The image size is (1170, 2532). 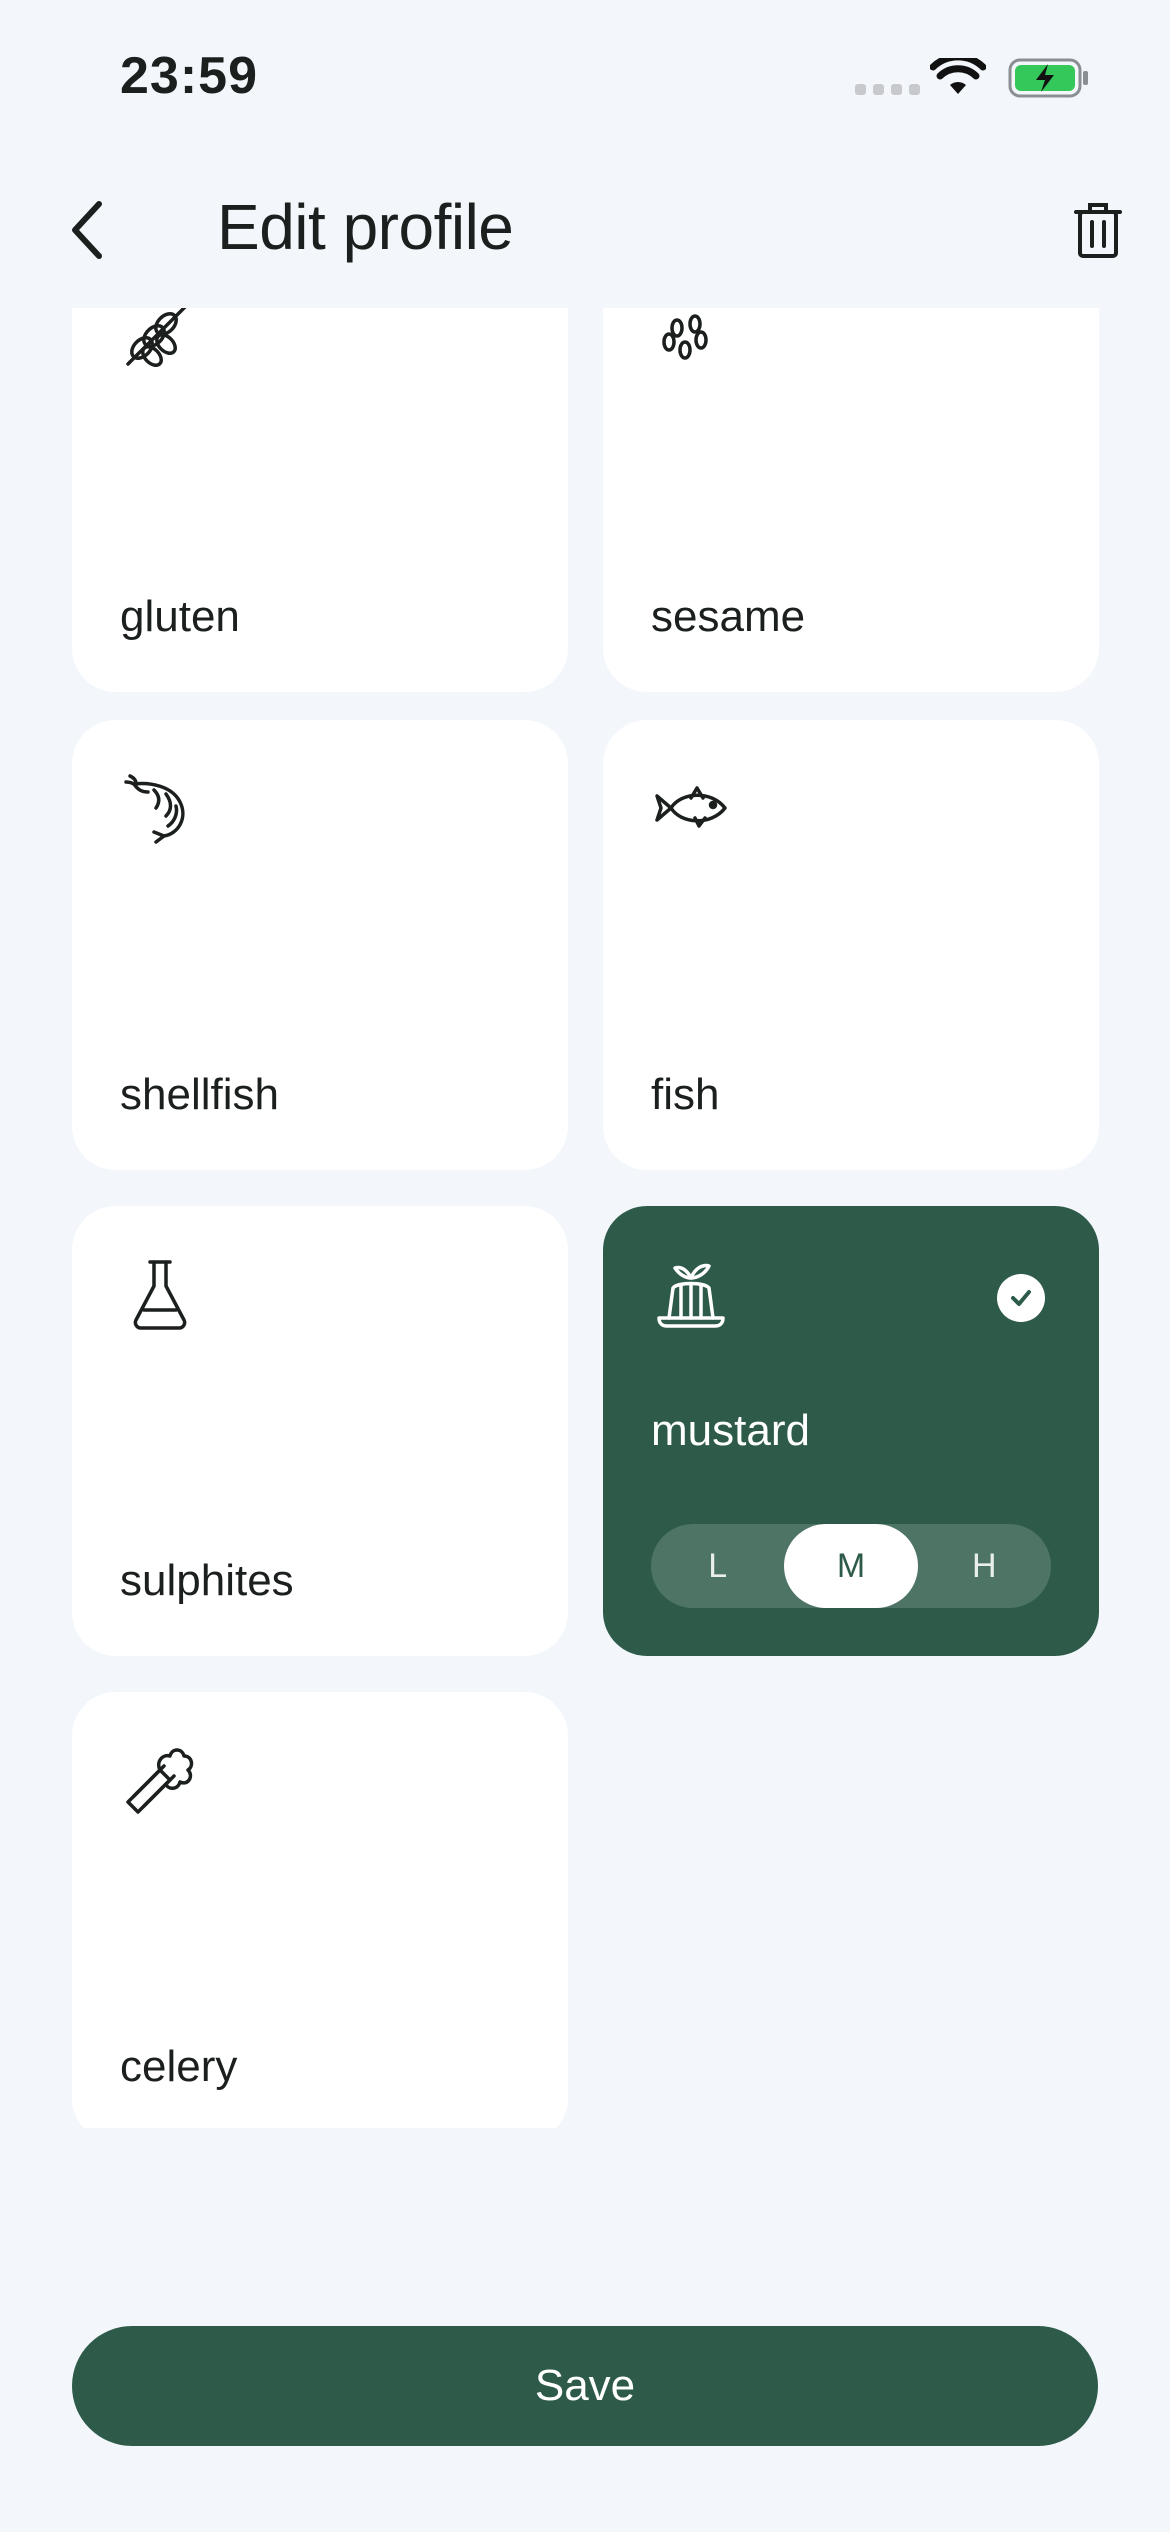 I want to click on severity-option-low: L, so click(x=717, y=1566).